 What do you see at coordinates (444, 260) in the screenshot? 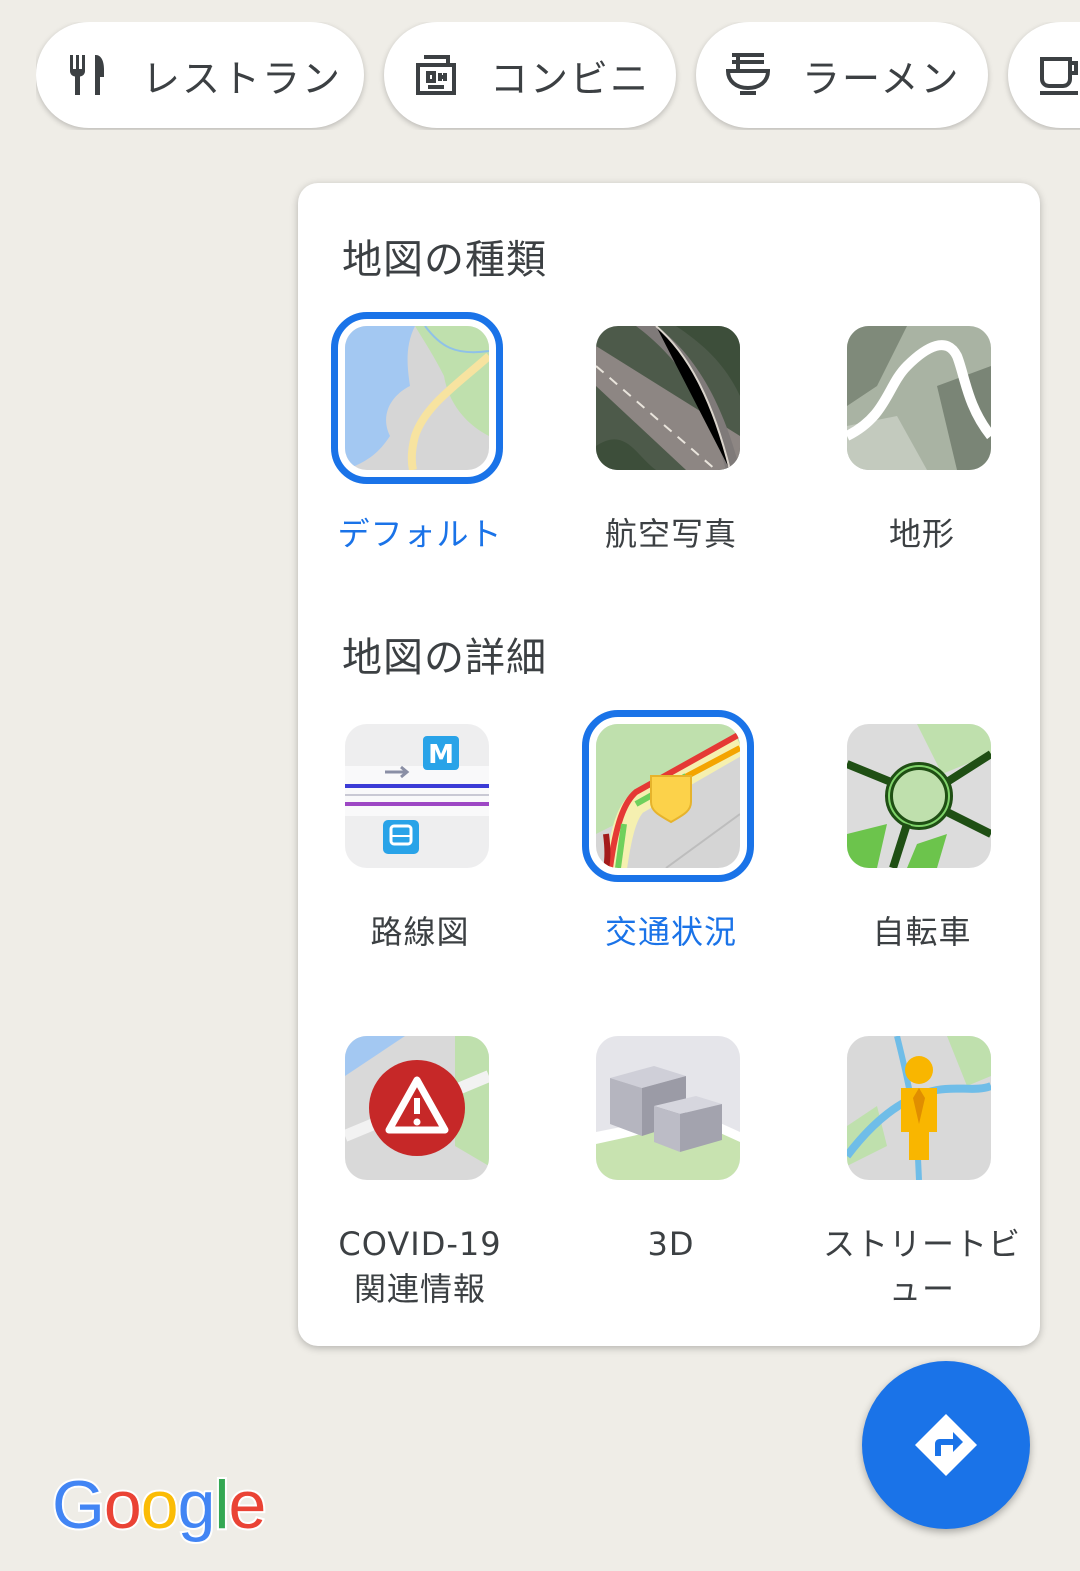
I see `map-types-title: 地図の種類` at bounding box center [444, 260].